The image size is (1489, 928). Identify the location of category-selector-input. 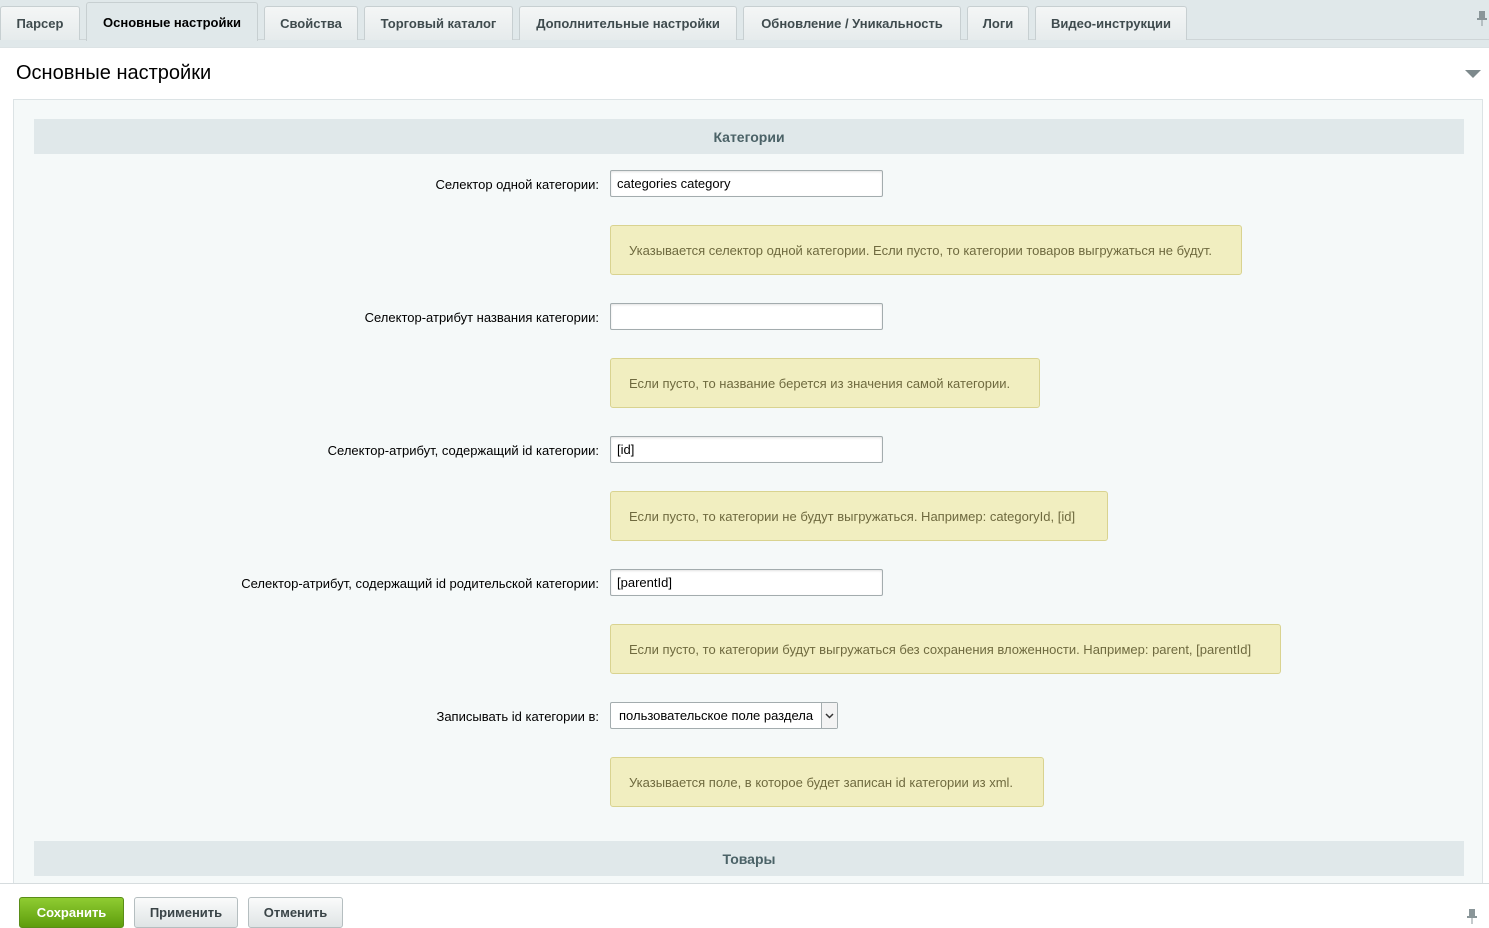
(746, 183).